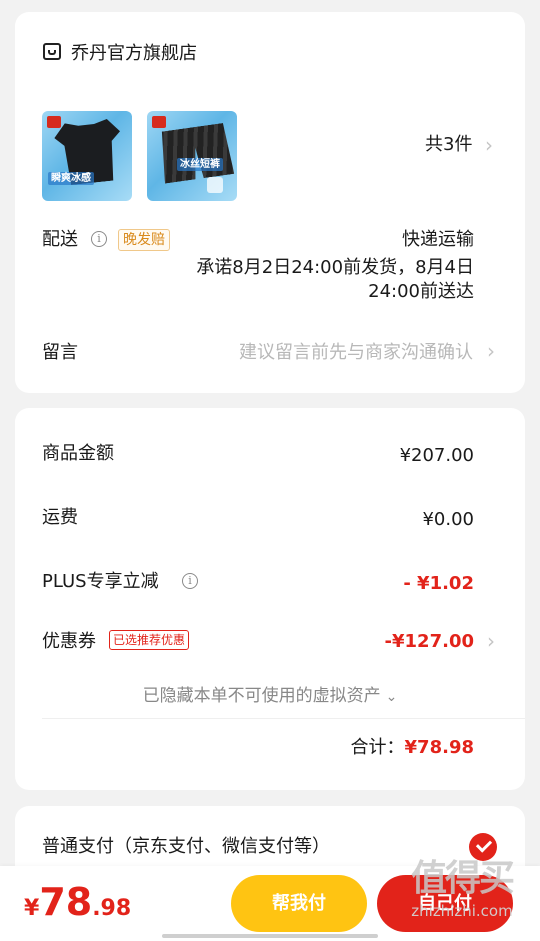  What do you see at coordinates (391, 697) in the screenshot?
I see `chevron-down-icon: ⌄` at bounding box center [391, 697].